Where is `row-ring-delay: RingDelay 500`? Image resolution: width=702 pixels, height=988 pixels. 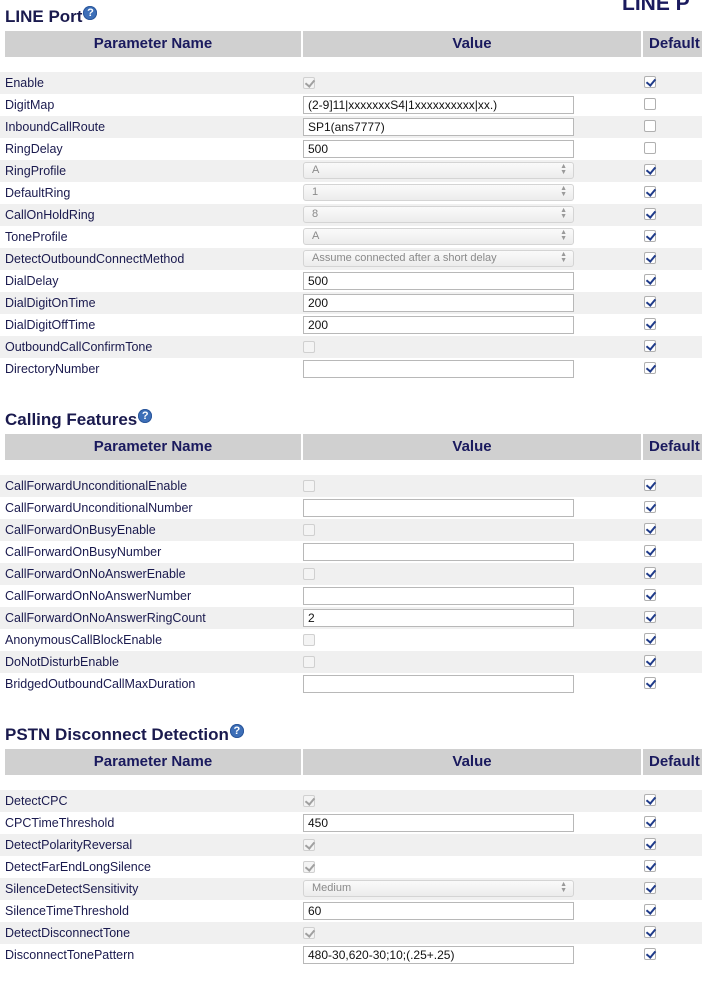
row-ring-delay: RingDelay 500 is located at coordinates (351, 149).